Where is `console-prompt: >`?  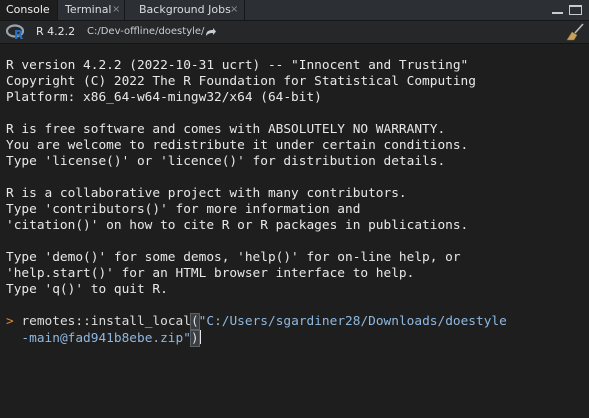 console-prompt: > is located at coordinates (10, 321).